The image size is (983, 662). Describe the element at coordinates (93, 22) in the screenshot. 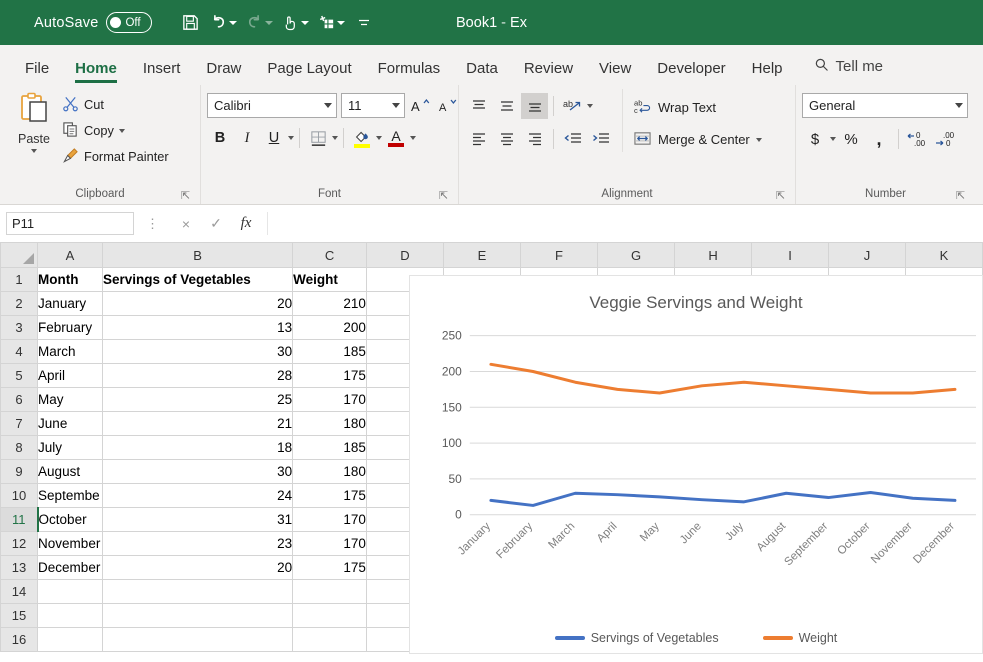

I see `autosave-control: AutoSave Off` at that location.